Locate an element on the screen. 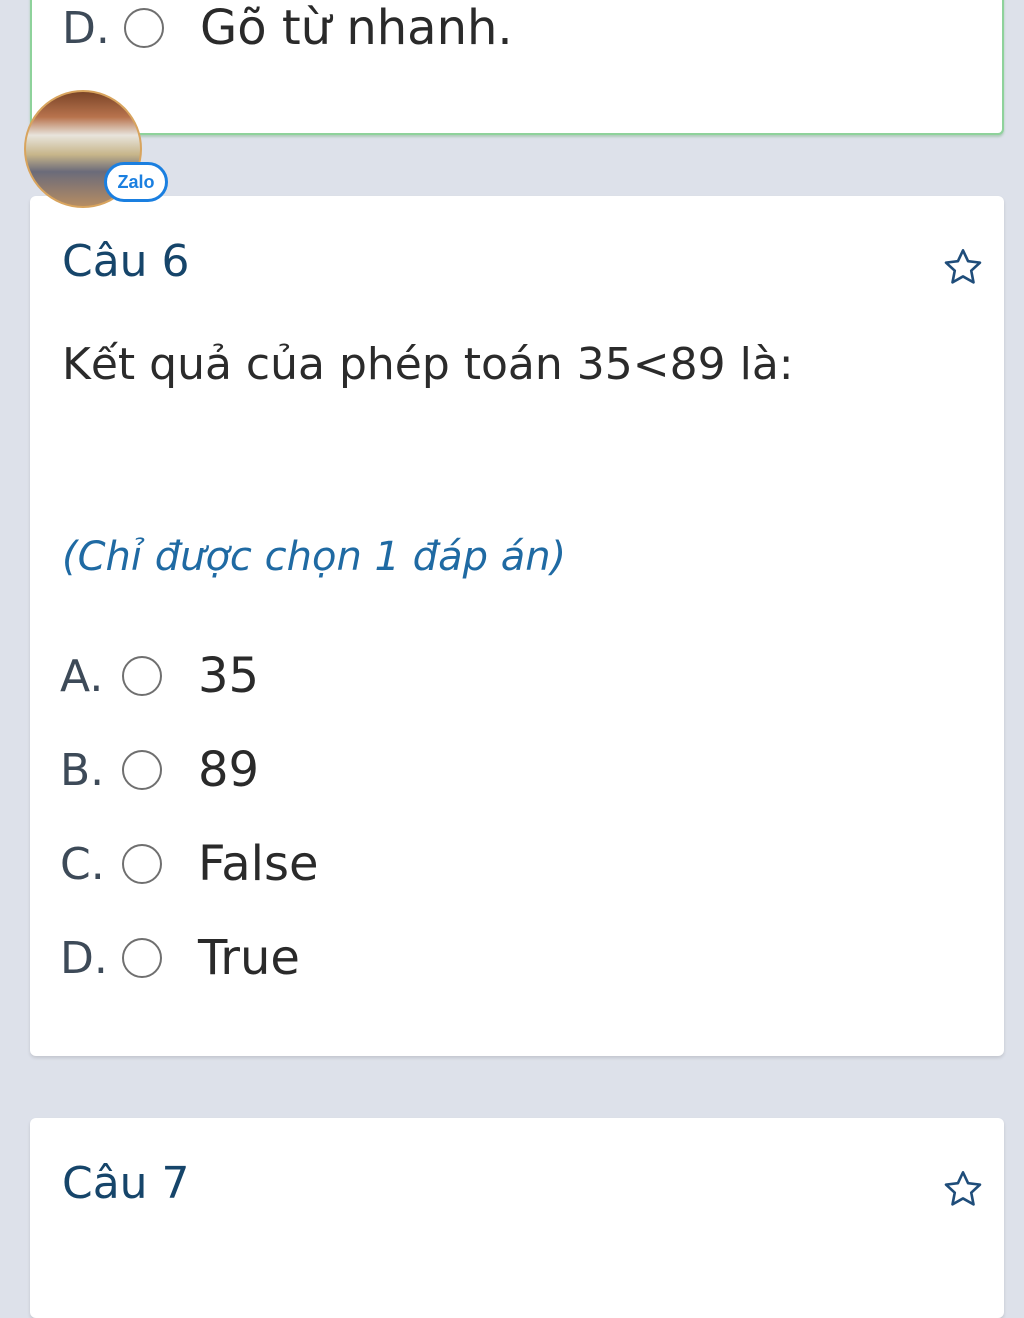 This screenshot has width=1024, height=1318. option-text: True is located at coordinates (249, 958).